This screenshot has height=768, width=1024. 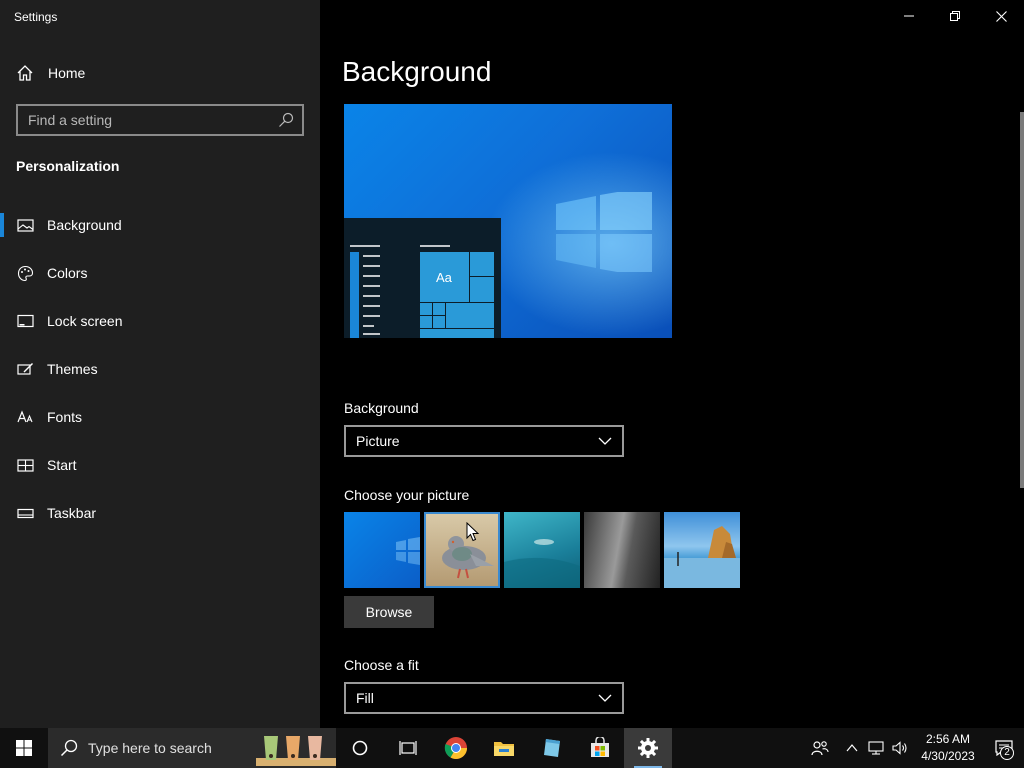 I want to click on page-title: Background, so click(x=417, y=71).